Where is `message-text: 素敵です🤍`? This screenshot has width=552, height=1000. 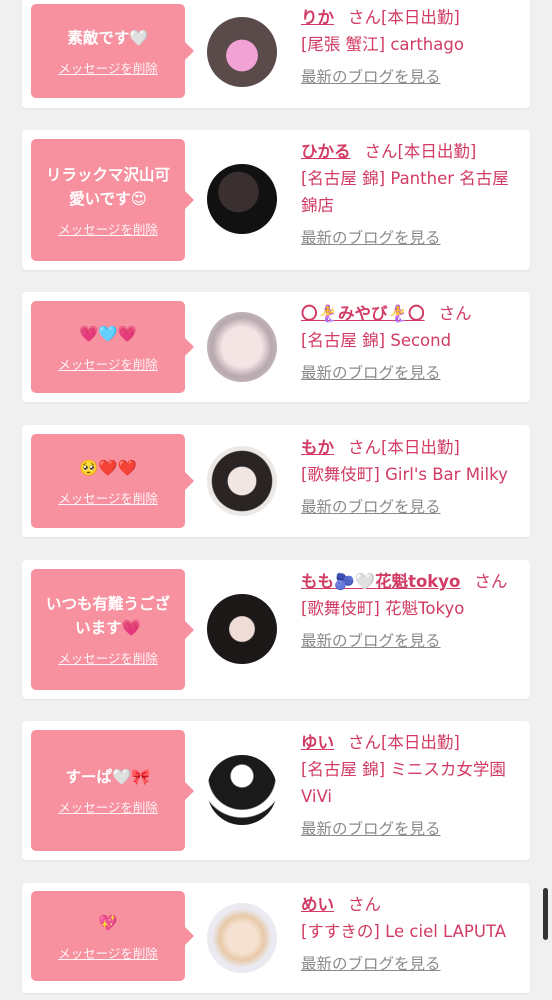 message-text: 素敵です🤍 is located at coordinates (108, 37).